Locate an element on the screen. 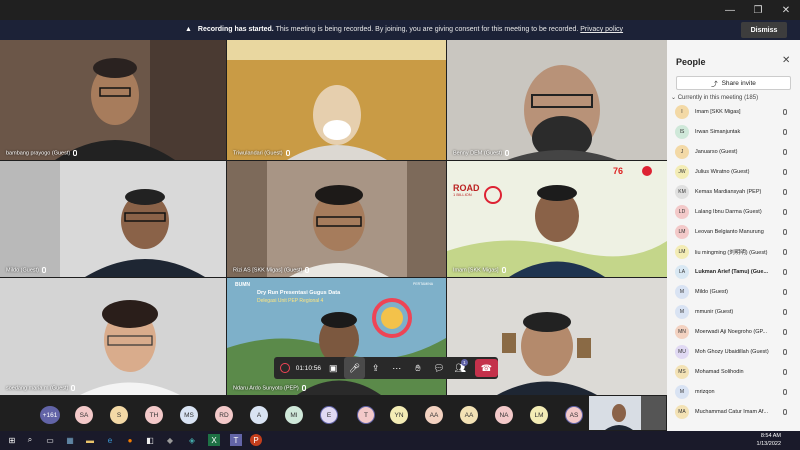  raise-hand-button: ✋︎ is located at coordinates (417, 368).